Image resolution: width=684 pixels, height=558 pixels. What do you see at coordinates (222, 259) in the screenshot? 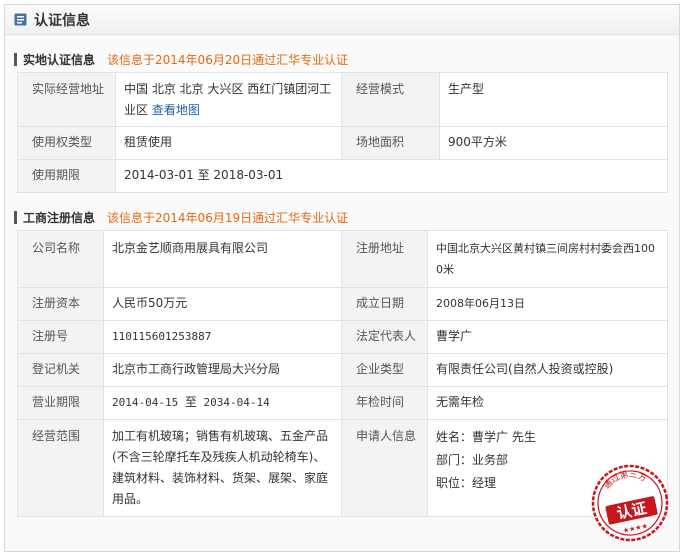
I see `company-value: 北京金艺顺商用展具有限公司` at bounding box center [222, 259].